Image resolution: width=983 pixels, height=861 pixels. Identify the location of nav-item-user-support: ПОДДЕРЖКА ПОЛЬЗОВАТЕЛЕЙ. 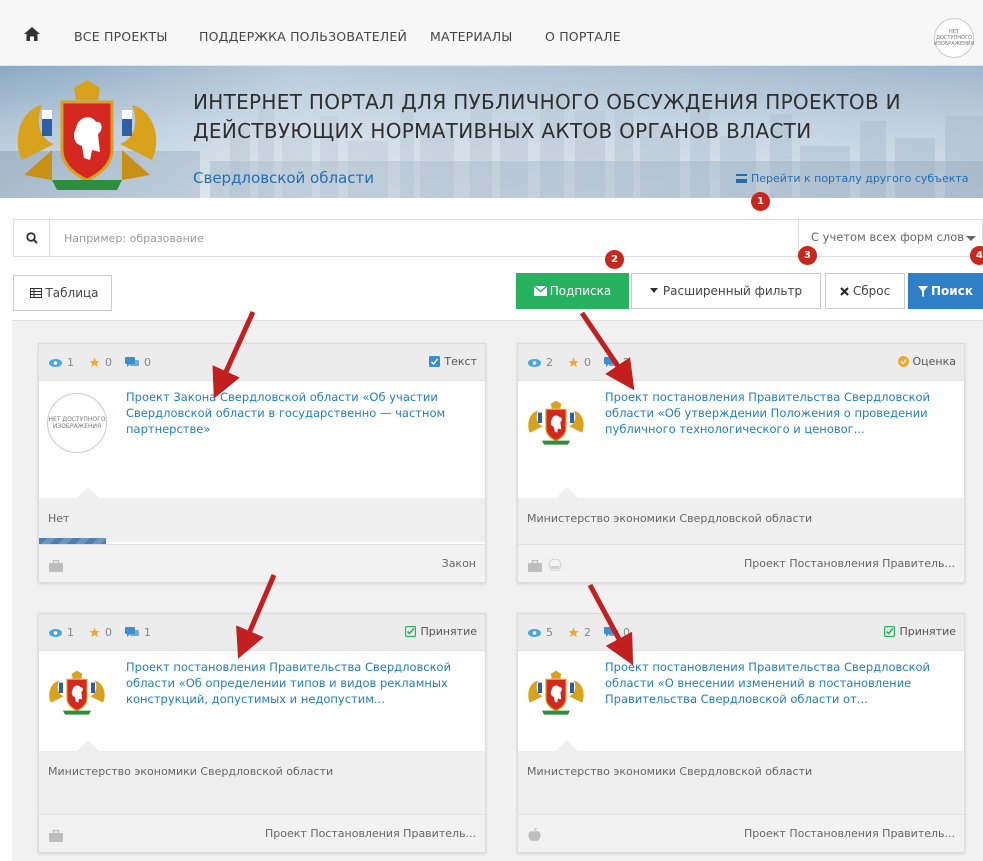
(303, 36).